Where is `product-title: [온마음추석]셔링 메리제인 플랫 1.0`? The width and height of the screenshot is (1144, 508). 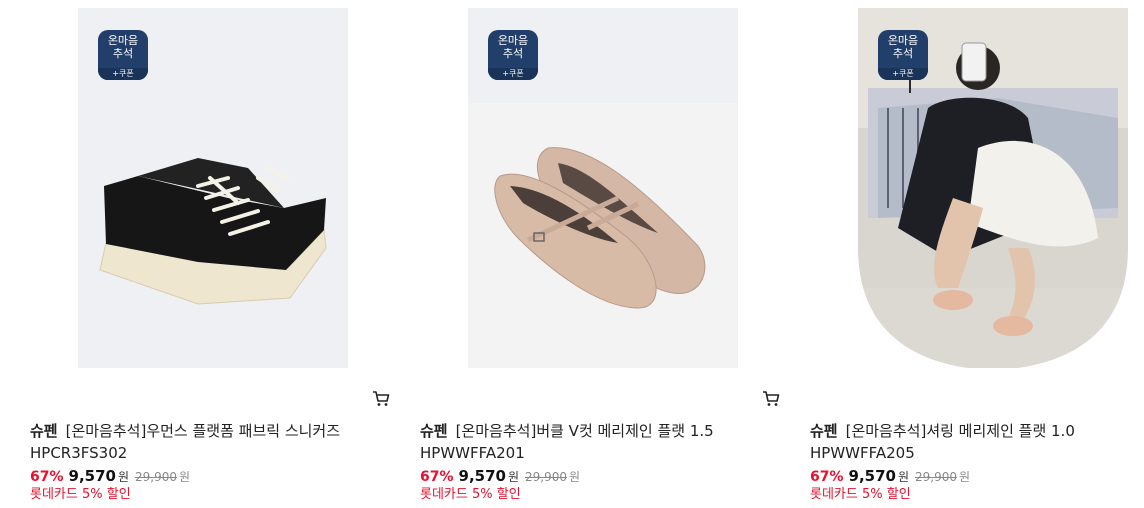 product-title: [온마음추석]셔링 메리제인 플랫 1.0 is located at coordinates (960, 431).